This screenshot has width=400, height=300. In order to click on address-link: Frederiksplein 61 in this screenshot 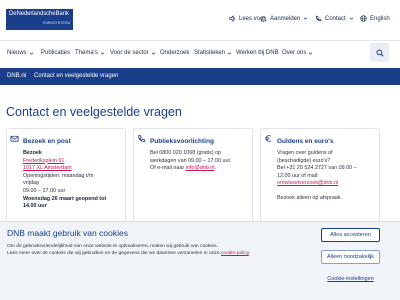, I will do `click(73, 162)`.